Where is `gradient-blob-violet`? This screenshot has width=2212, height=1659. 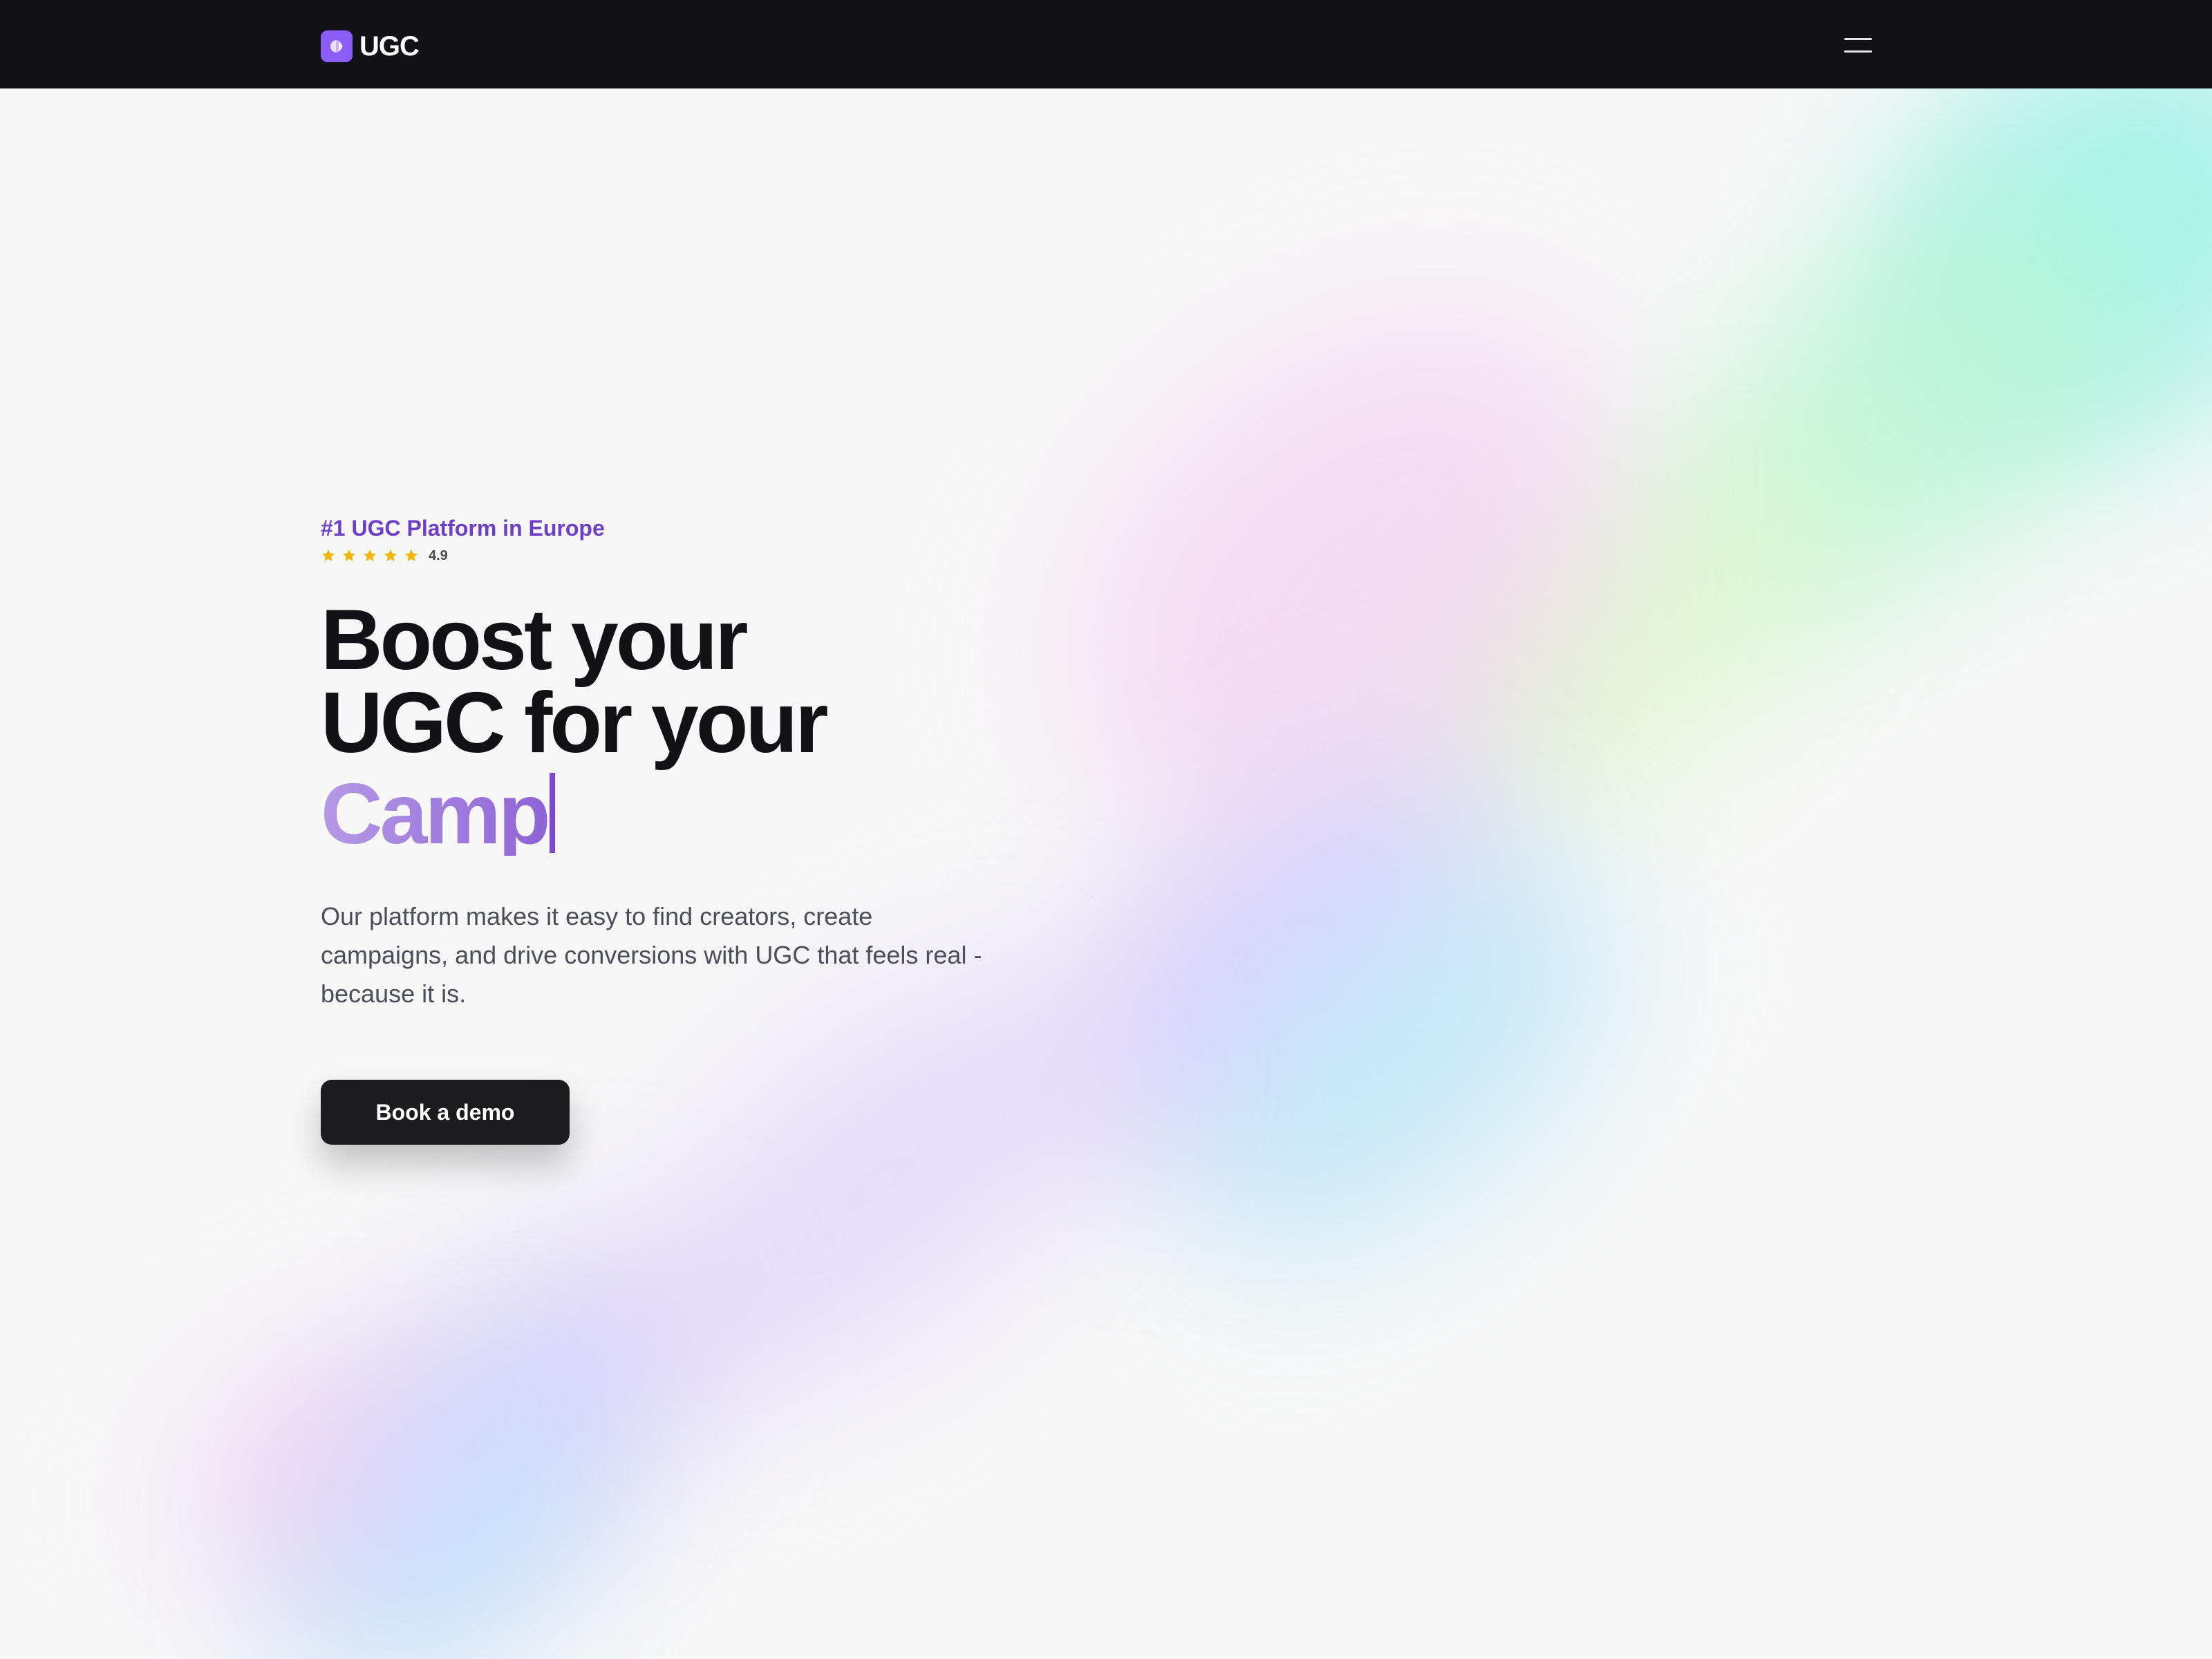 gradient-blob-violet is located at coordinates (504, 1417).